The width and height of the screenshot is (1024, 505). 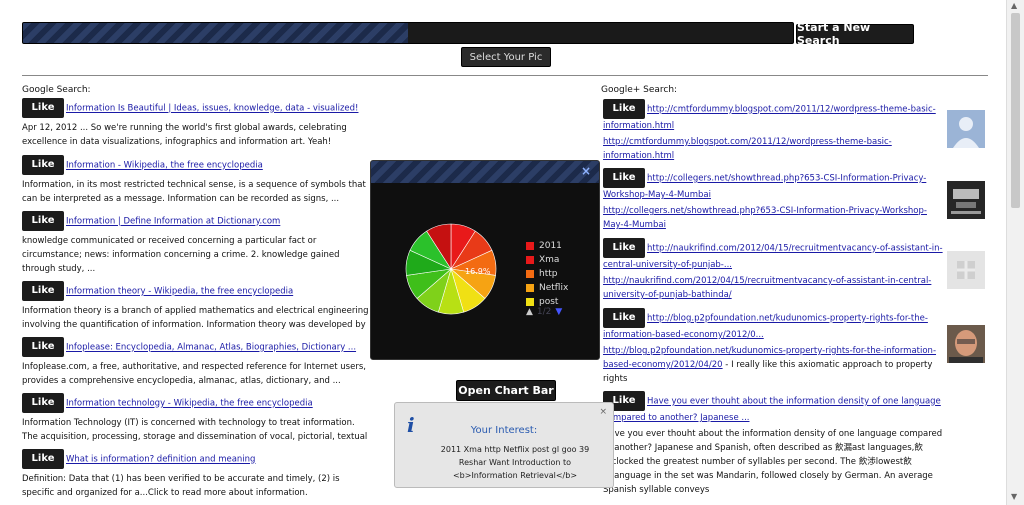 I want to click on scroll-down-icon: ▼, so click(x=1014, y=496).